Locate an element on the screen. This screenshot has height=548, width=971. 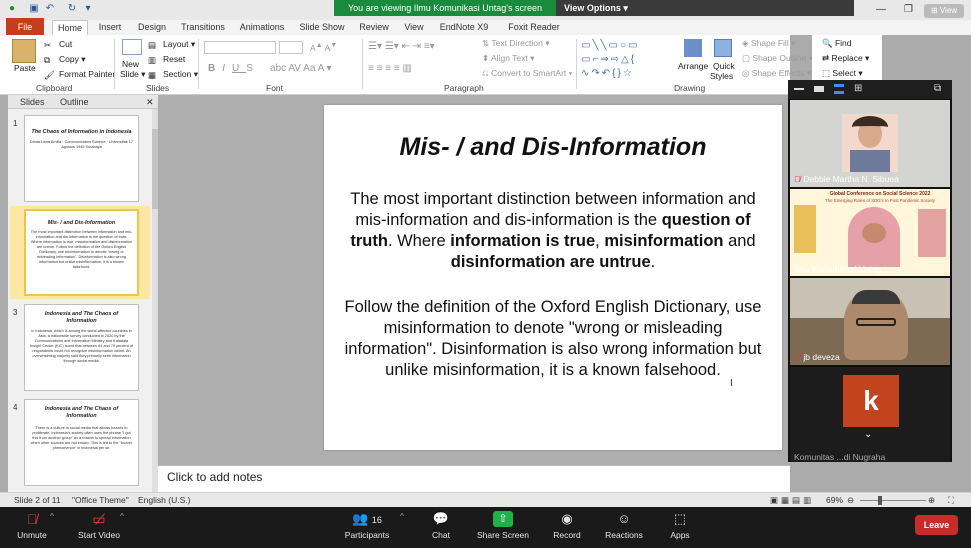
arrange-button: Arrange is located at coordinates (693, 66).